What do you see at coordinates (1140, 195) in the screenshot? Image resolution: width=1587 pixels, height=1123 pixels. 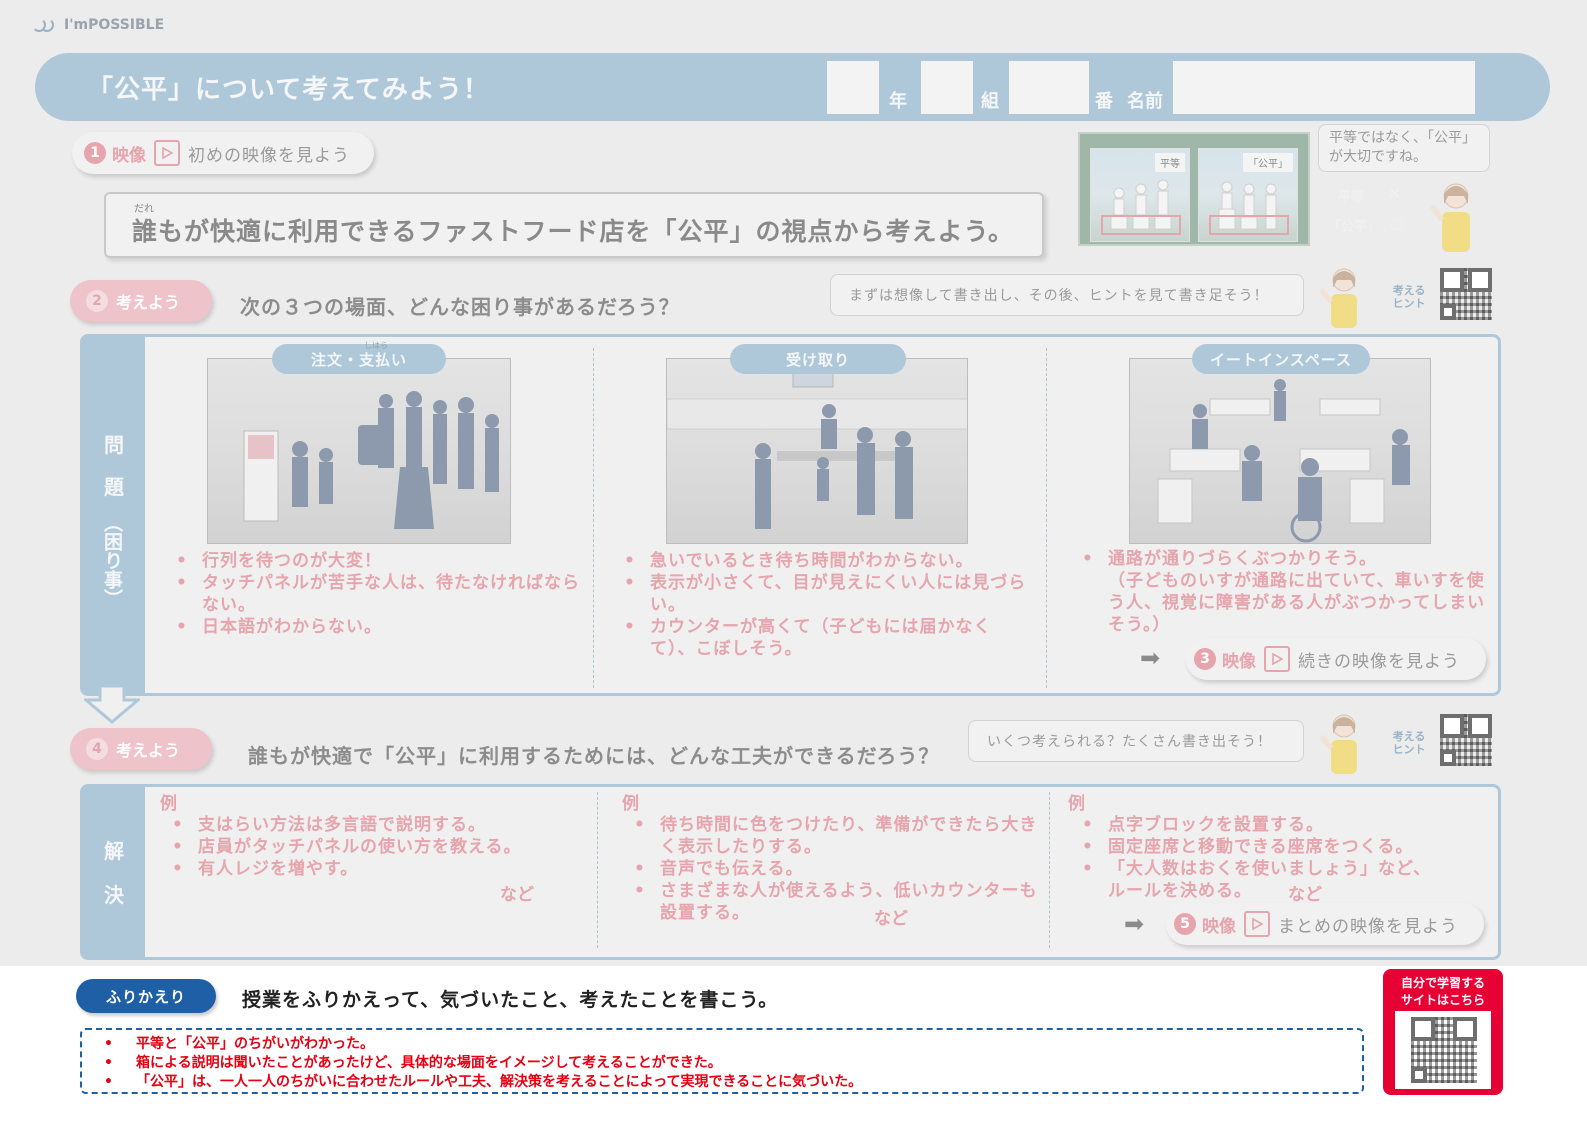 I see `equality-picture: 平等` at bounding box center [1140, 195].